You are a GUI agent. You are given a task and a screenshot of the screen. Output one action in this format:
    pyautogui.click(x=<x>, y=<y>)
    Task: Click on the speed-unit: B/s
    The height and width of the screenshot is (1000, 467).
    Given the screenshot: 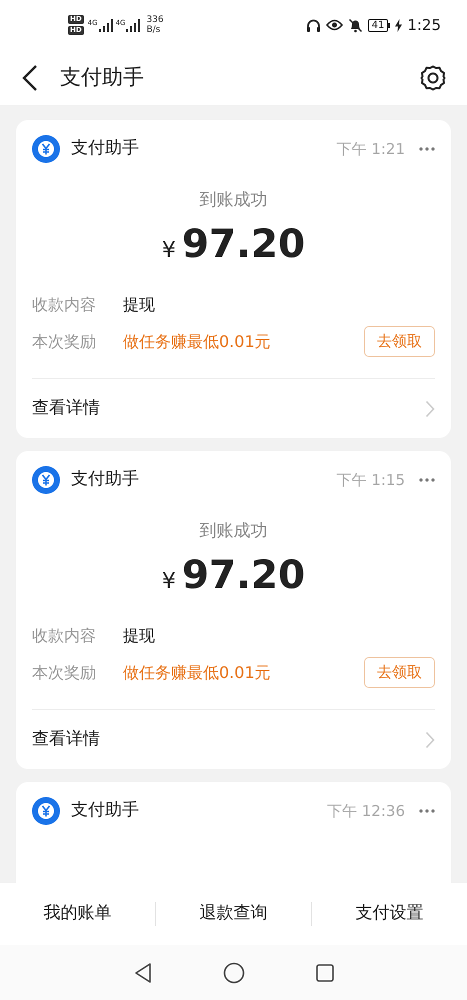 What is the action you would take?
    pyautogui.click(x=154, y=30)
    